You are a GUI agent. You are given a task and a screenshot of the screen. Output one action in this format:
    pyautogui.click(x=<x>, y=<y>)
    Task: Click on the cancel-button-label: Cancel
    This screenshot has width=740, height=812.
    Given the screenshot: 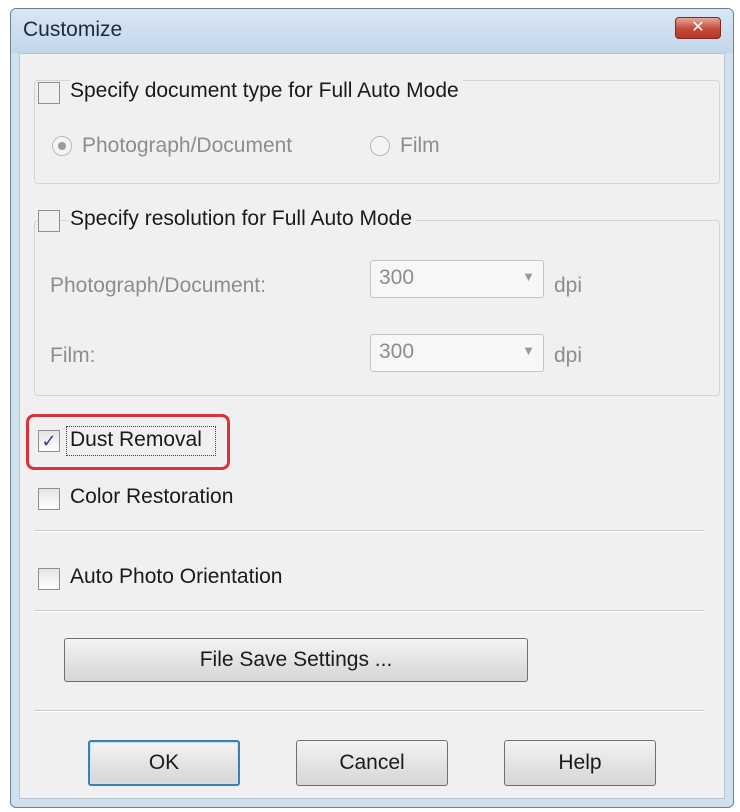 What is the action you would take?
    pyautogui.click(x=372, y=762)
    